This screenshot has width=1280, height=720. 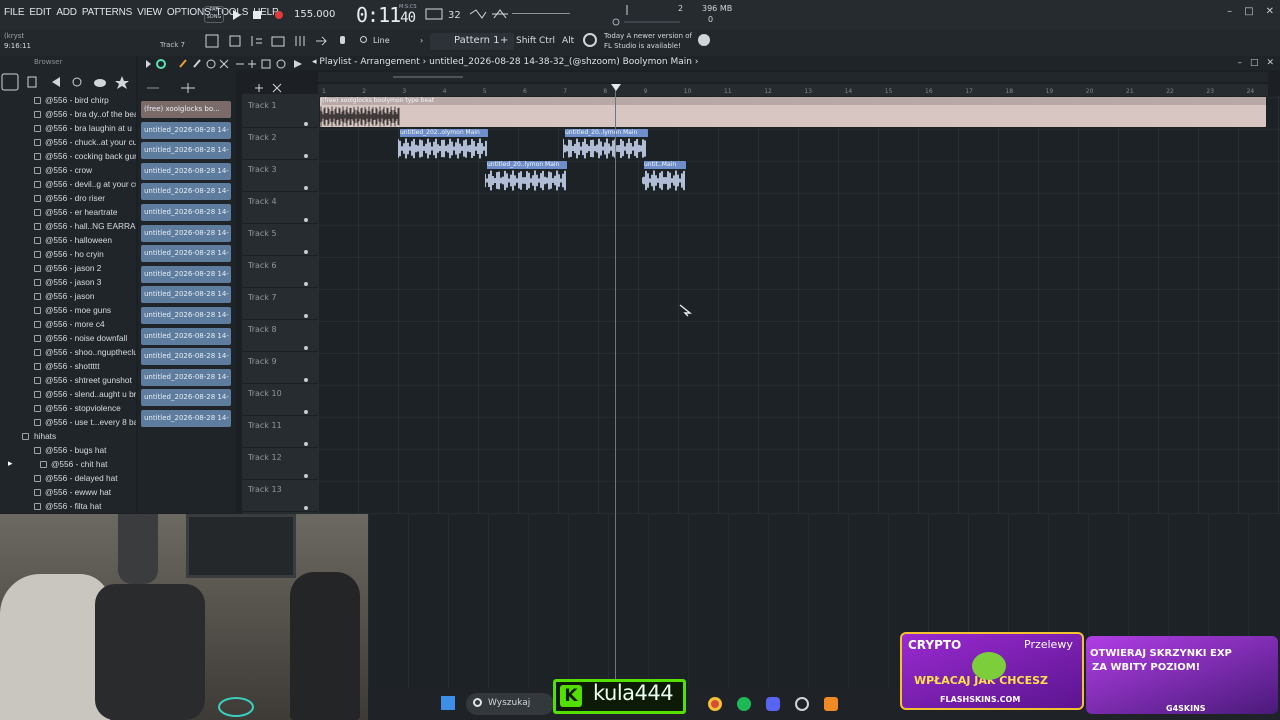 What do you see at coordinates (1229, 11) in the screenshot?
I see `minimize-icon: –` at bounding box center [1229, 11].